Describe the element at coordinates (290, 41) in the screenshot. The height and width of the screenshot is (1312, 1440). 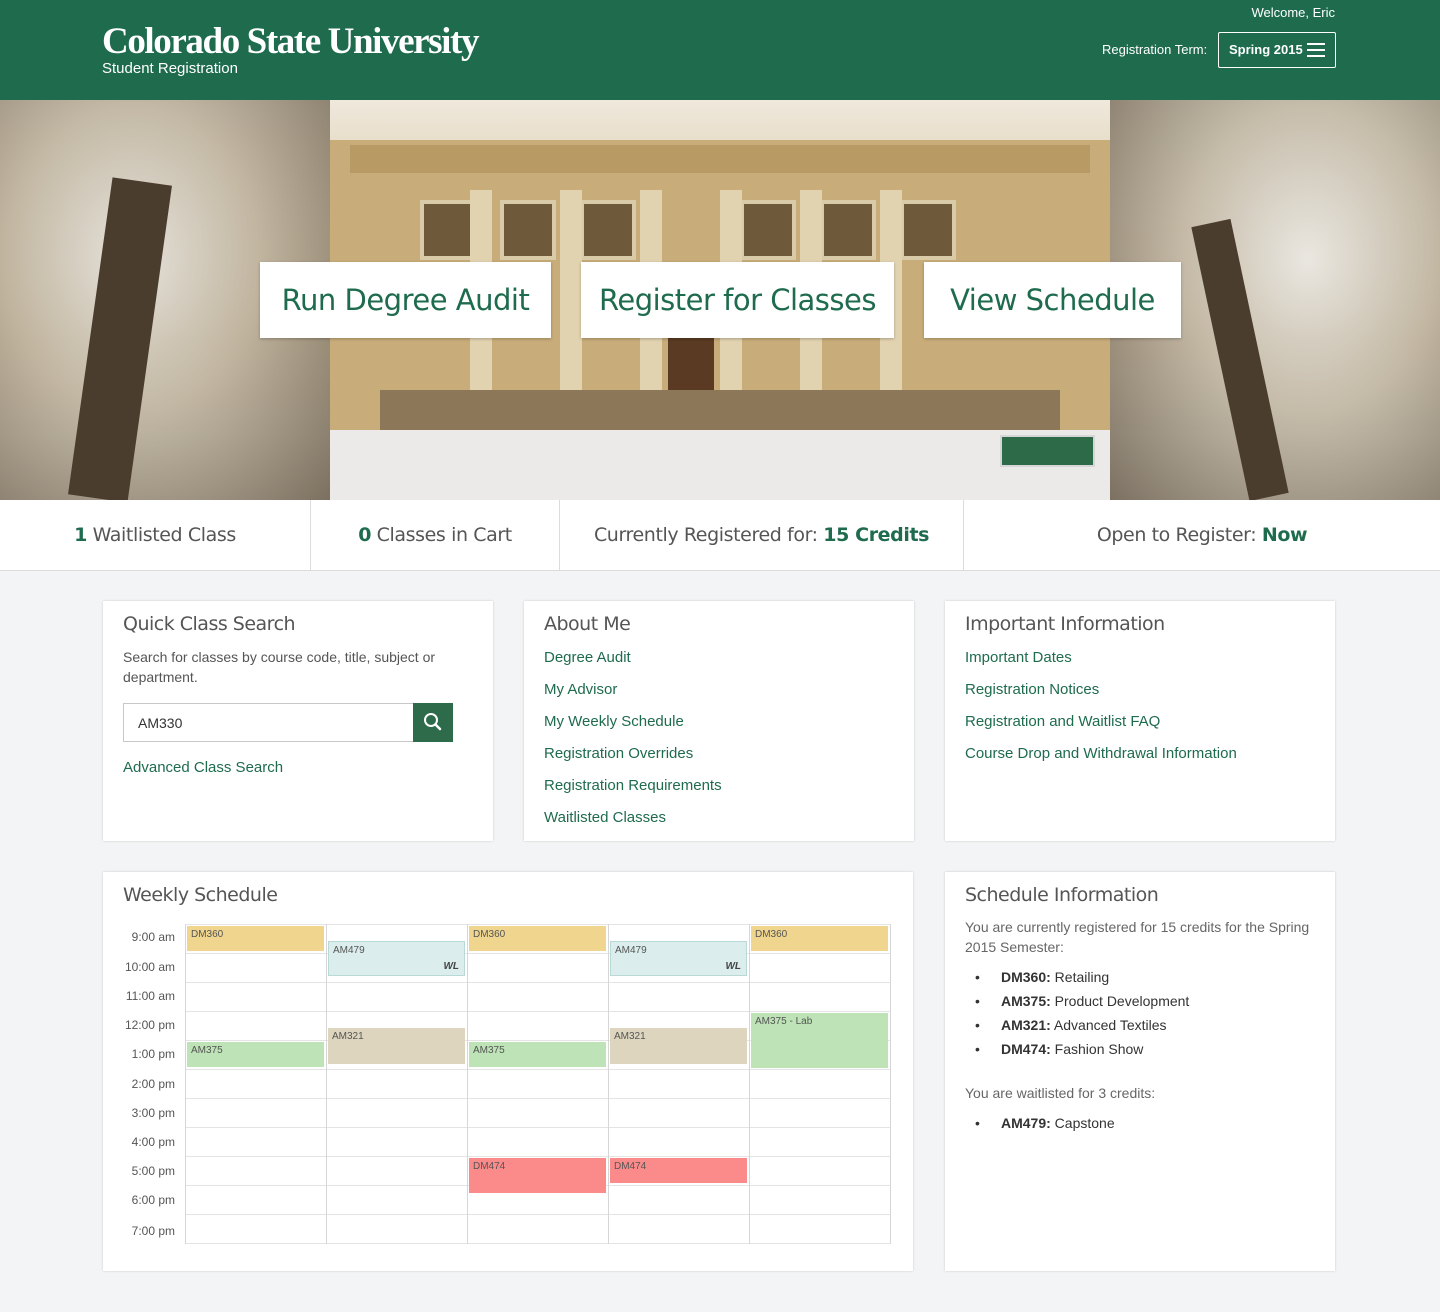
I see `logo-title: Colorado State University` at that location.